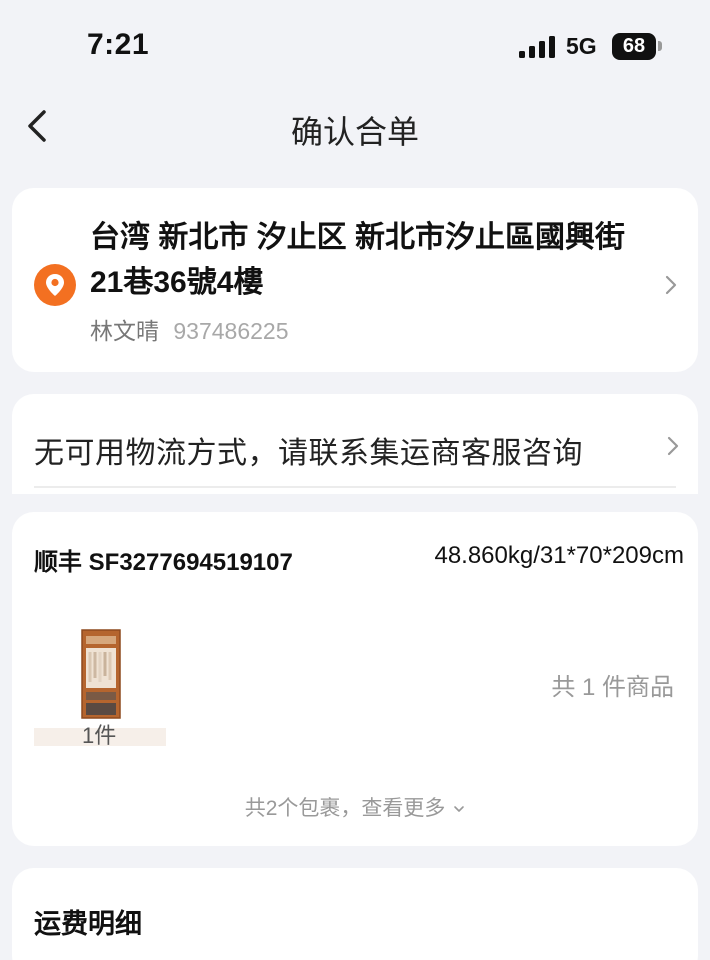  What do you see at coordinates (660, 46) in the screenshot?
I see `battery-nub` at bounding box center [660, 46].